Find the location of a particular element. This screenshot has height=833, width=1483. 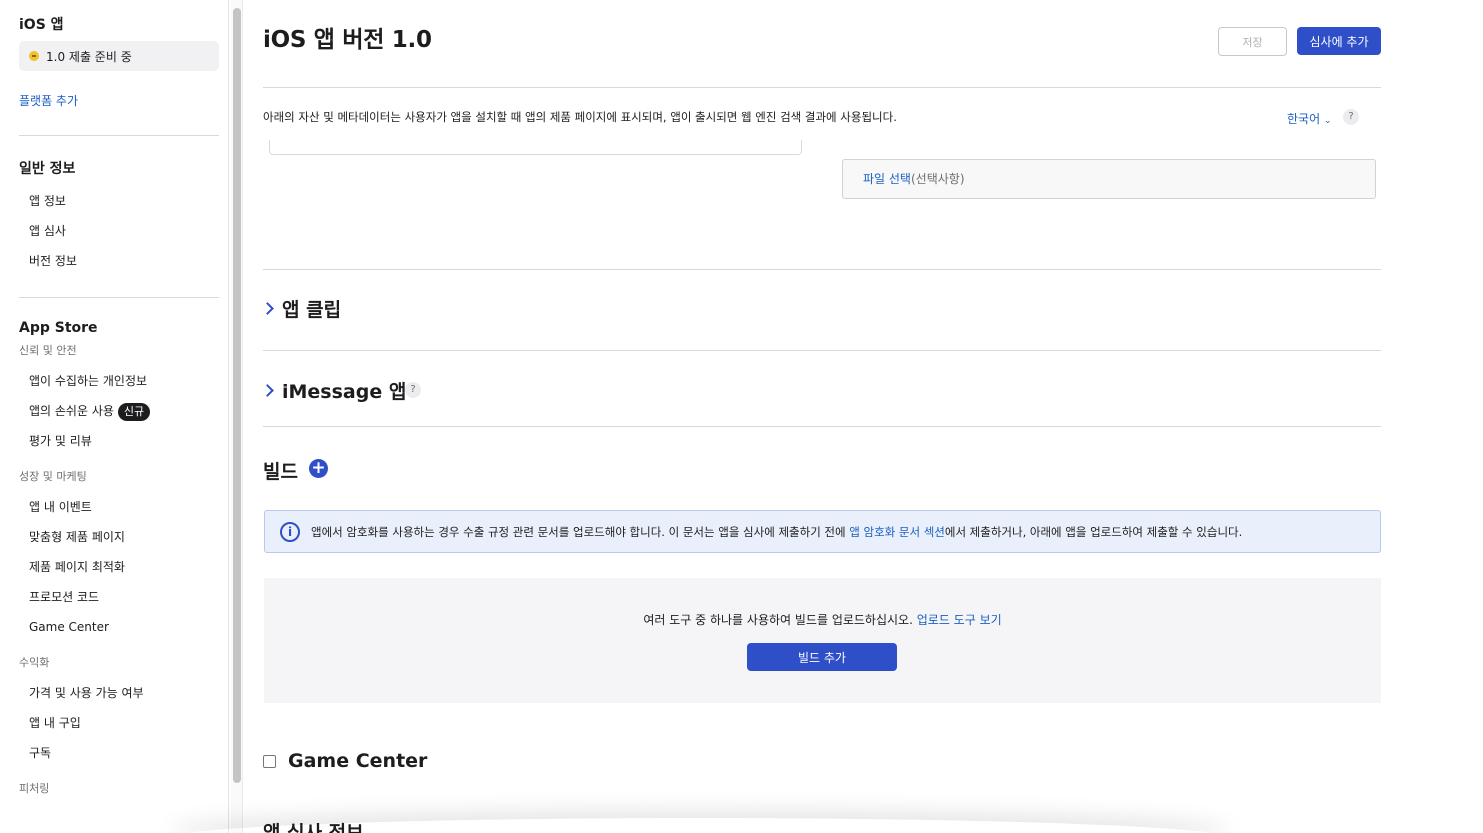

sidebar-item-product-page-optimization: 제품 페이지 최적화 is located at coordinates (119, 567).